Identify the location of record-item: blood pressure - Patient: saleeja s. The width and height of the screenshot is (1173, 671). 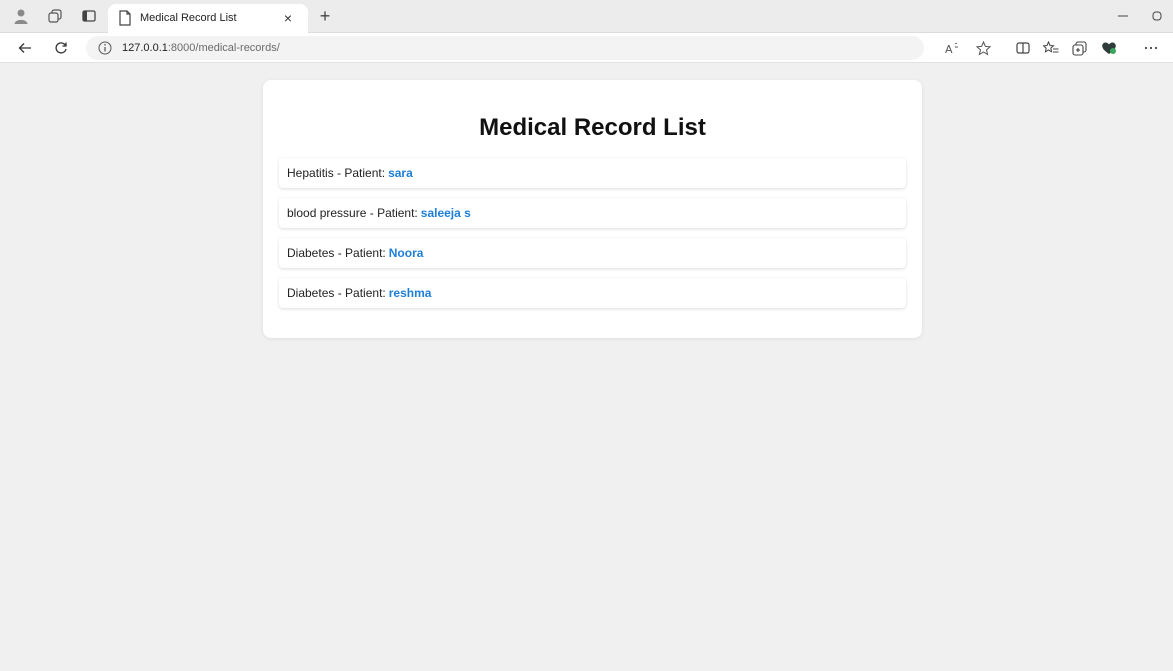
(592, 213).